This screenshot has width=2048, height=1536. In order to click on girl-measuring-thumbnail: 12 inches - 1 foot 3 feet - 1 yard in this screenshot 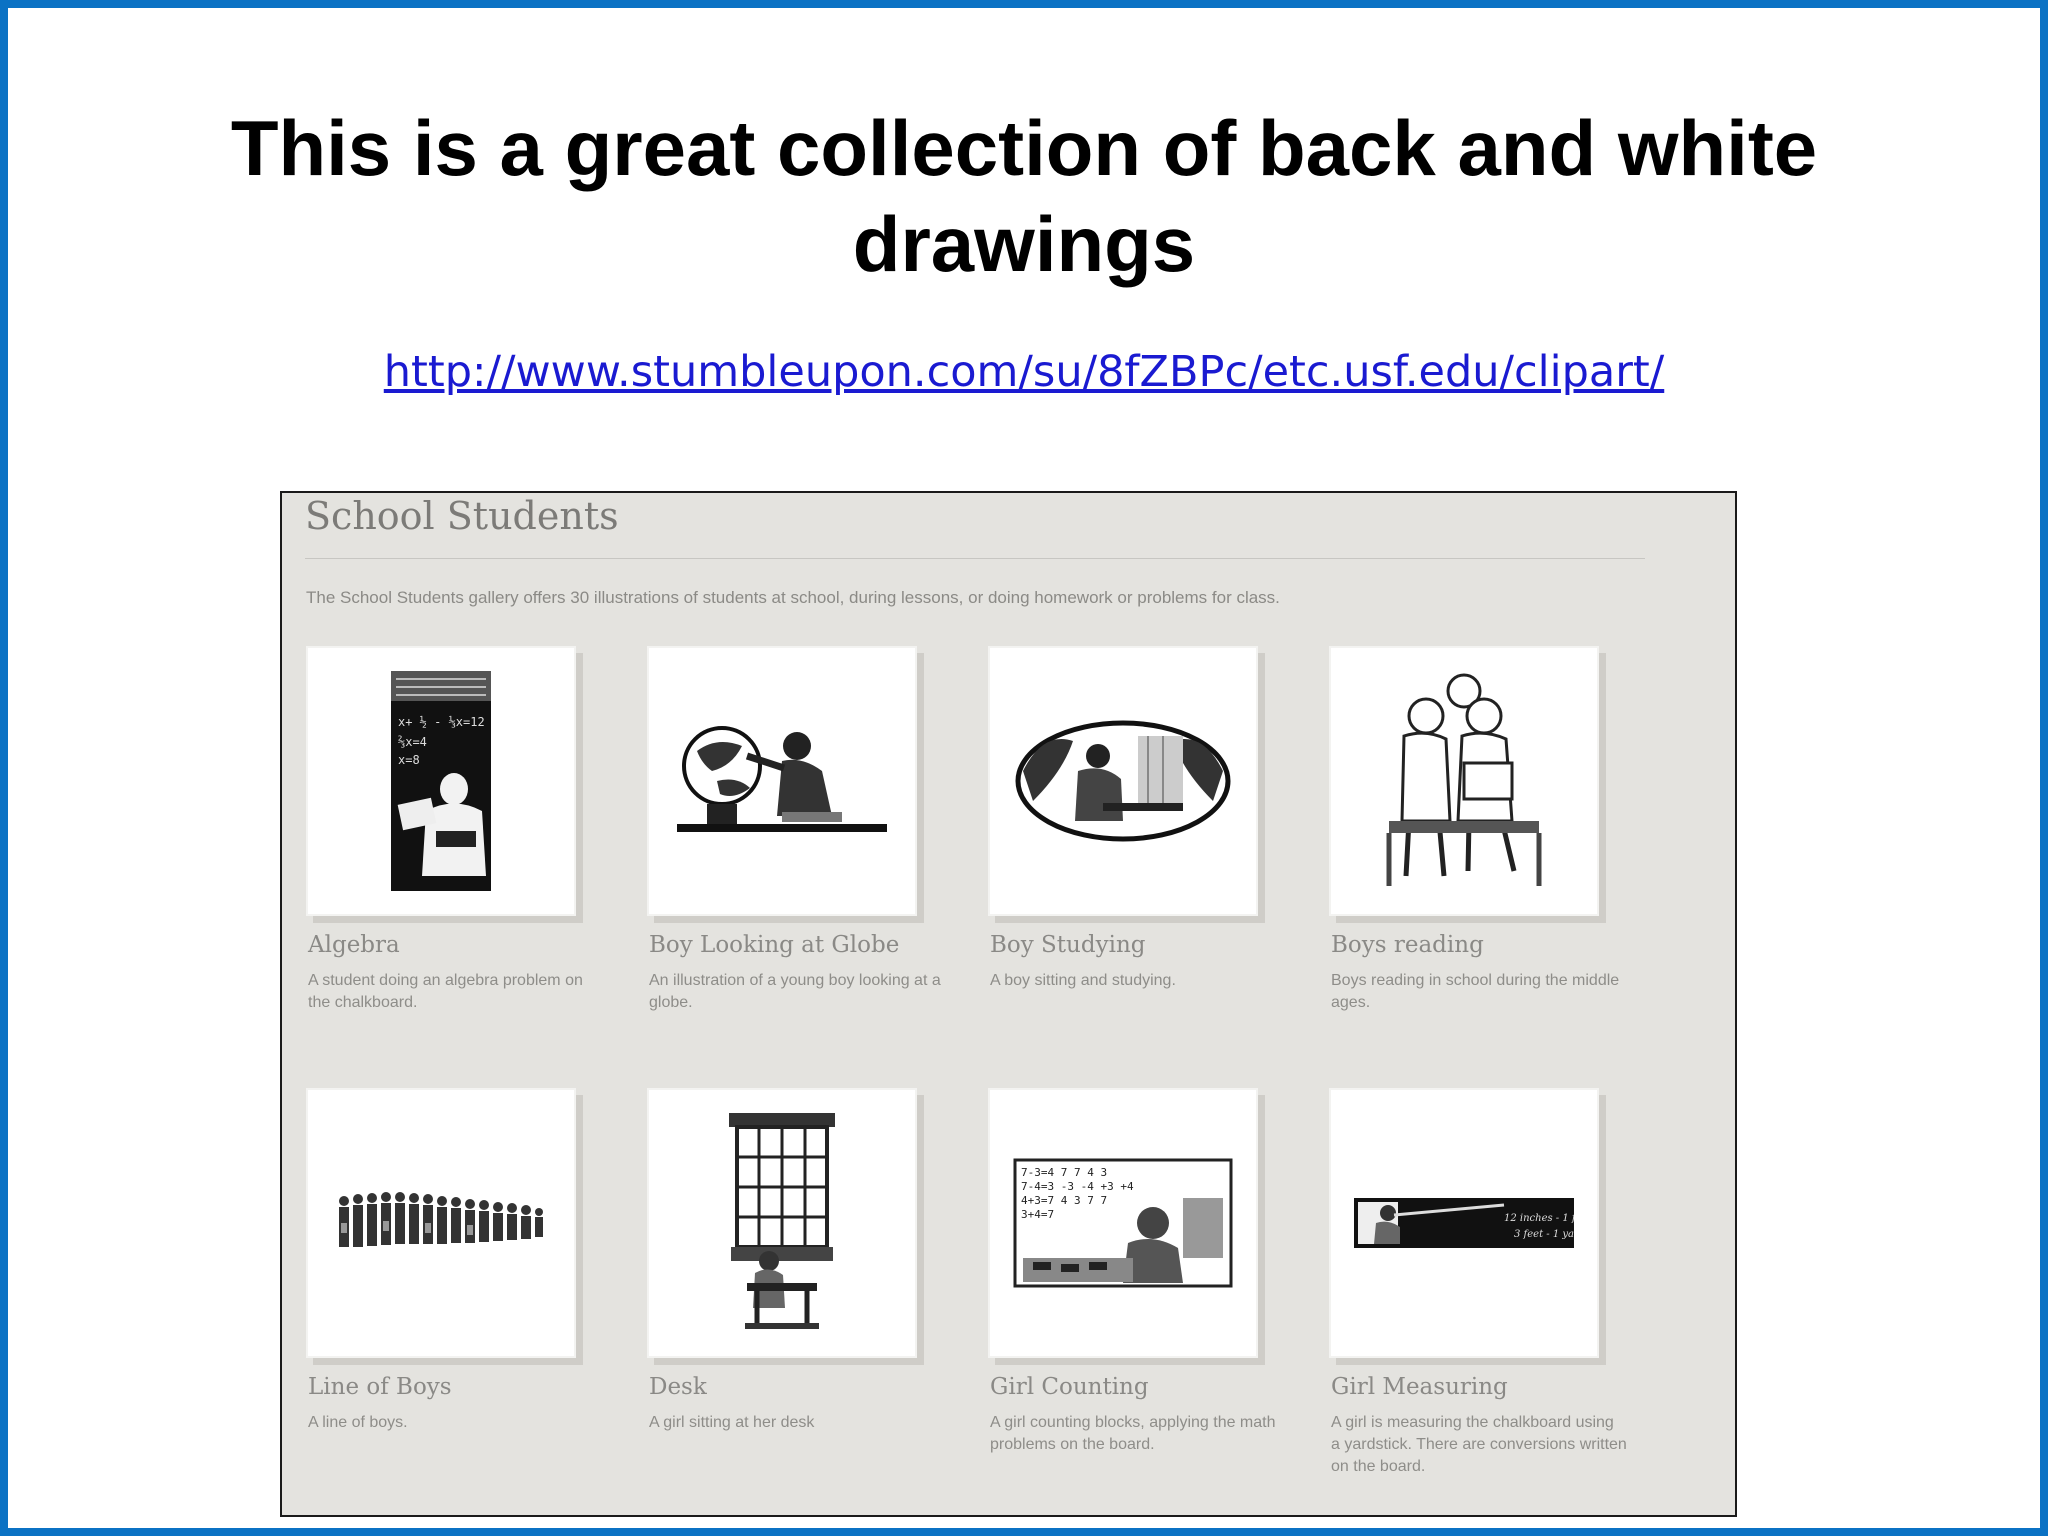, I will do `click(1464, 1223)`.